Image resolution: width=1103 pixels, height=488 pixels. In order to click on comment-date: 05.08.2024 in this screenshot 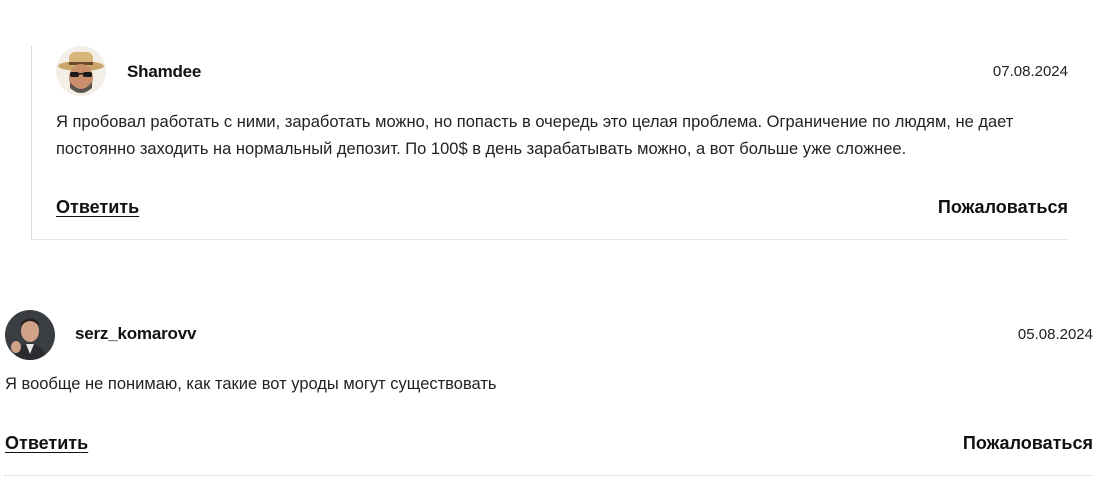, I will do `click(1055, 334)`.